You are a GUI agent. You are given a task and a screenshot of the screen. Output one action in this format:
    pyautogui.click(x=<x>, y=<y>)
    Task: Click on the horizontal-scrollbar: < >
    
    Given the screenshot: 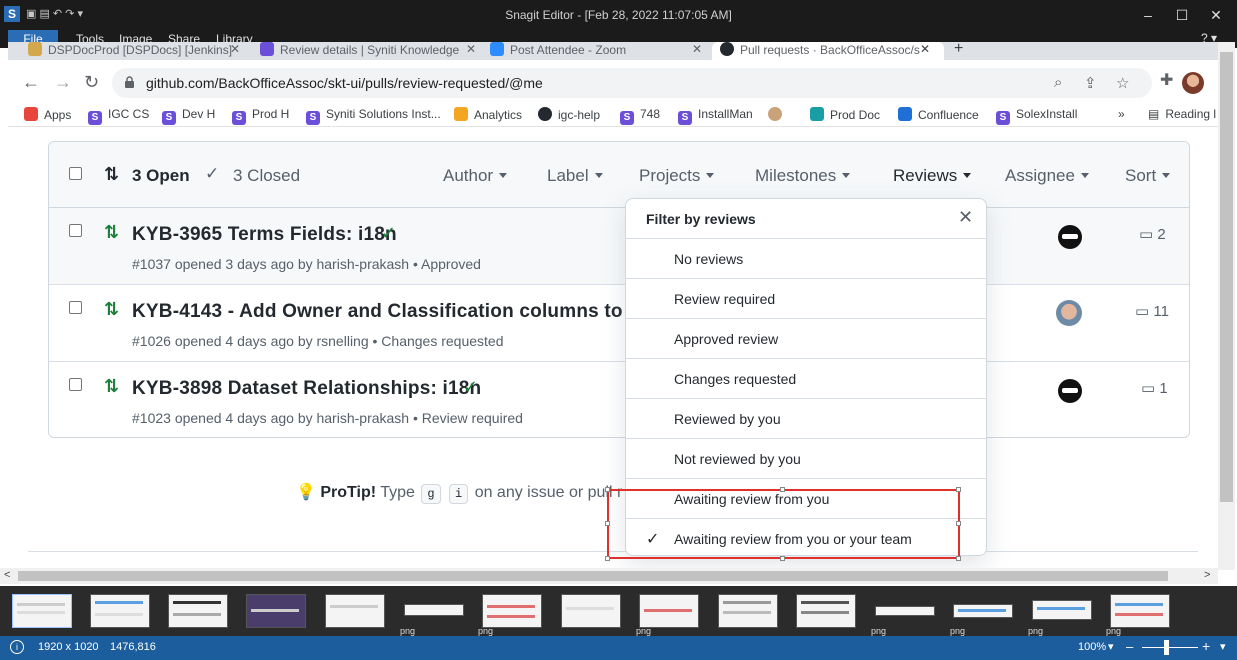 What is the action you would take?
    pyautogui.click(x=609, y=576)
    